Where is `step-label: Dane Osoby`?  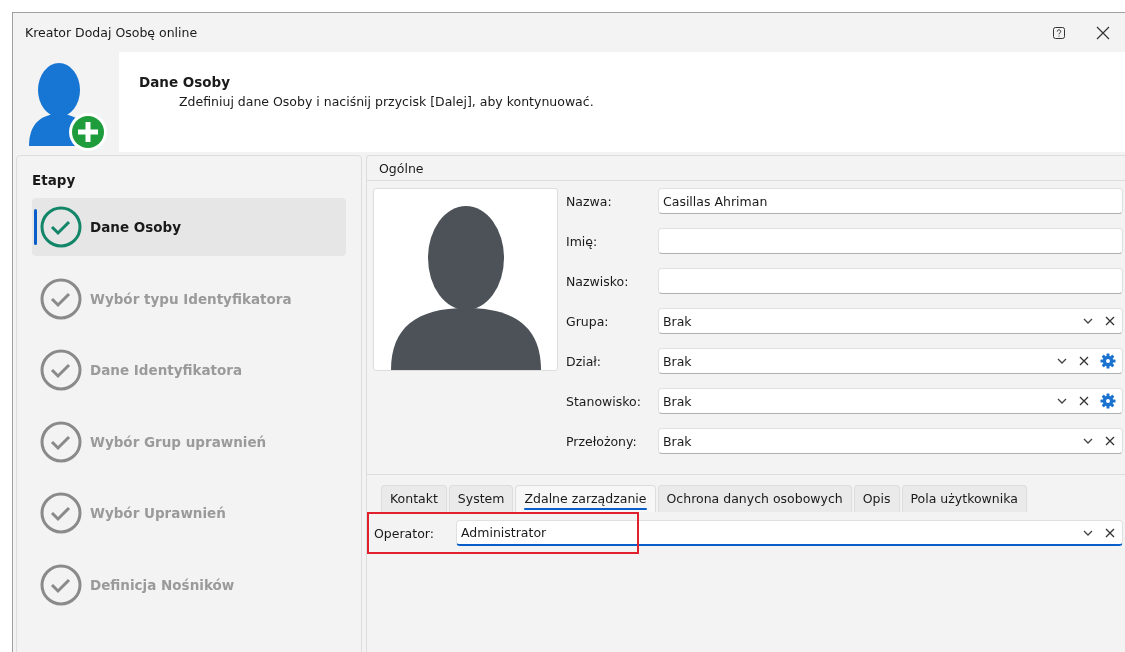
step-label: Dane Osoby is located at coordinates (136, 227).